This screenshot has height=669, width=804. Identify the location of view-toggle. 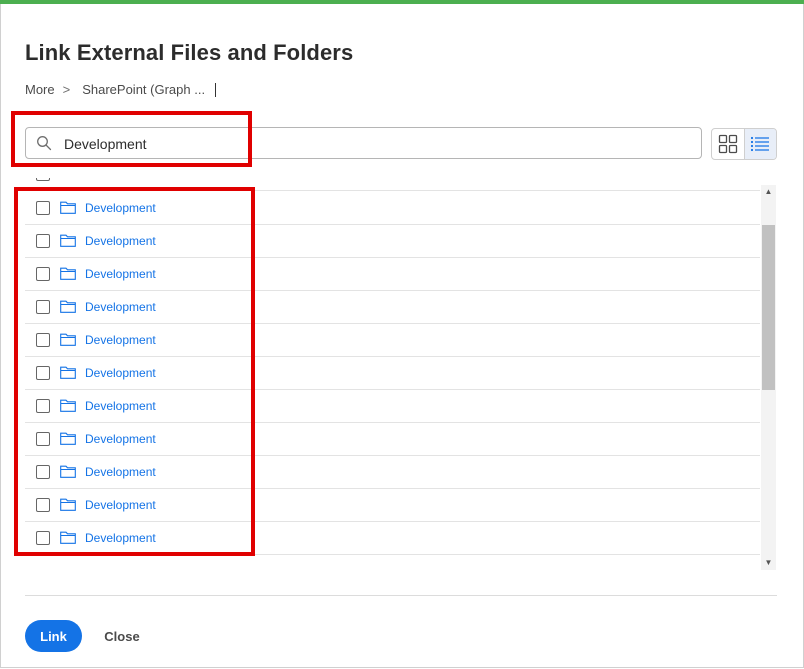
(744, 144).